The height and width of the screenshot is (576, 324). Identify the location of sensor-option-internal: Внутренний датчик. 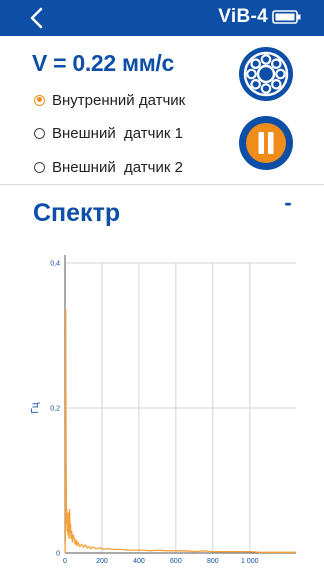
(109, 100).